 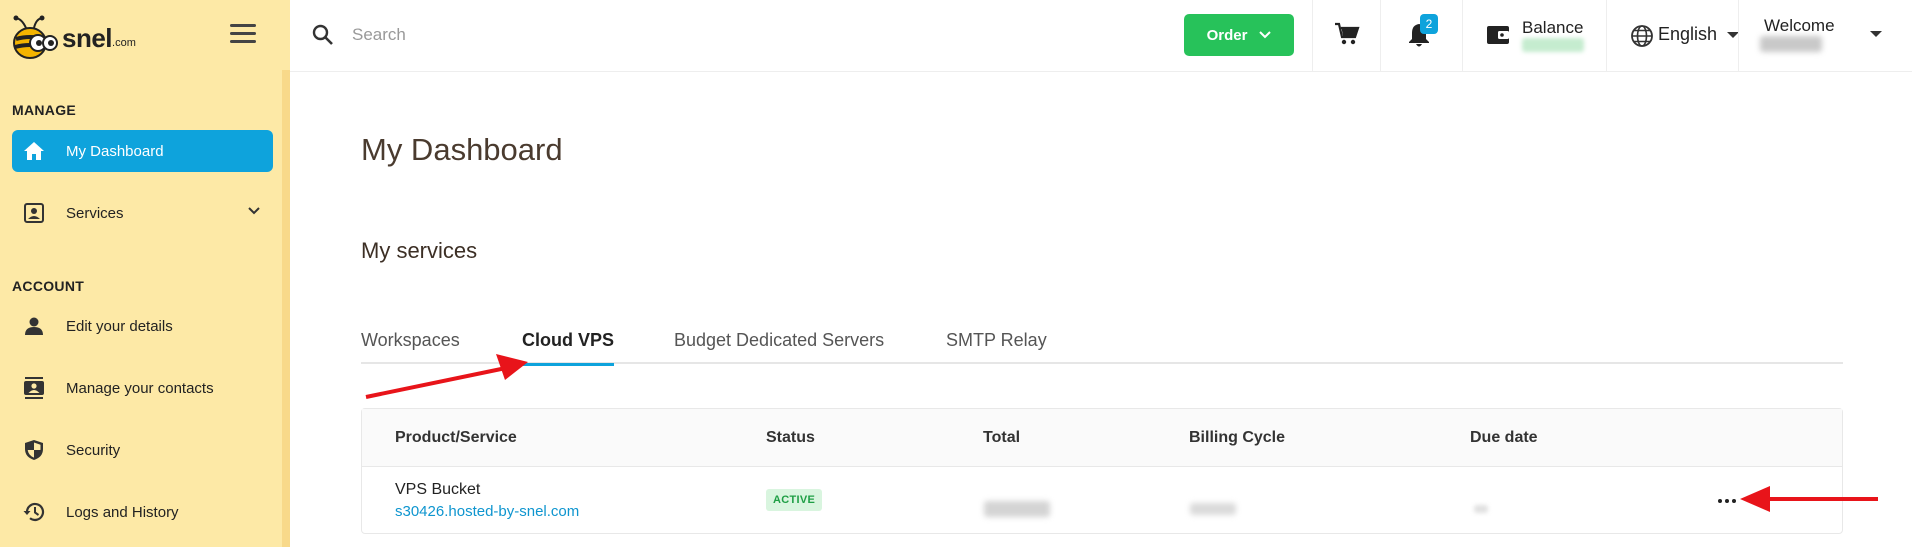 I want to click on shield-icon, so click(x=34, y=450).